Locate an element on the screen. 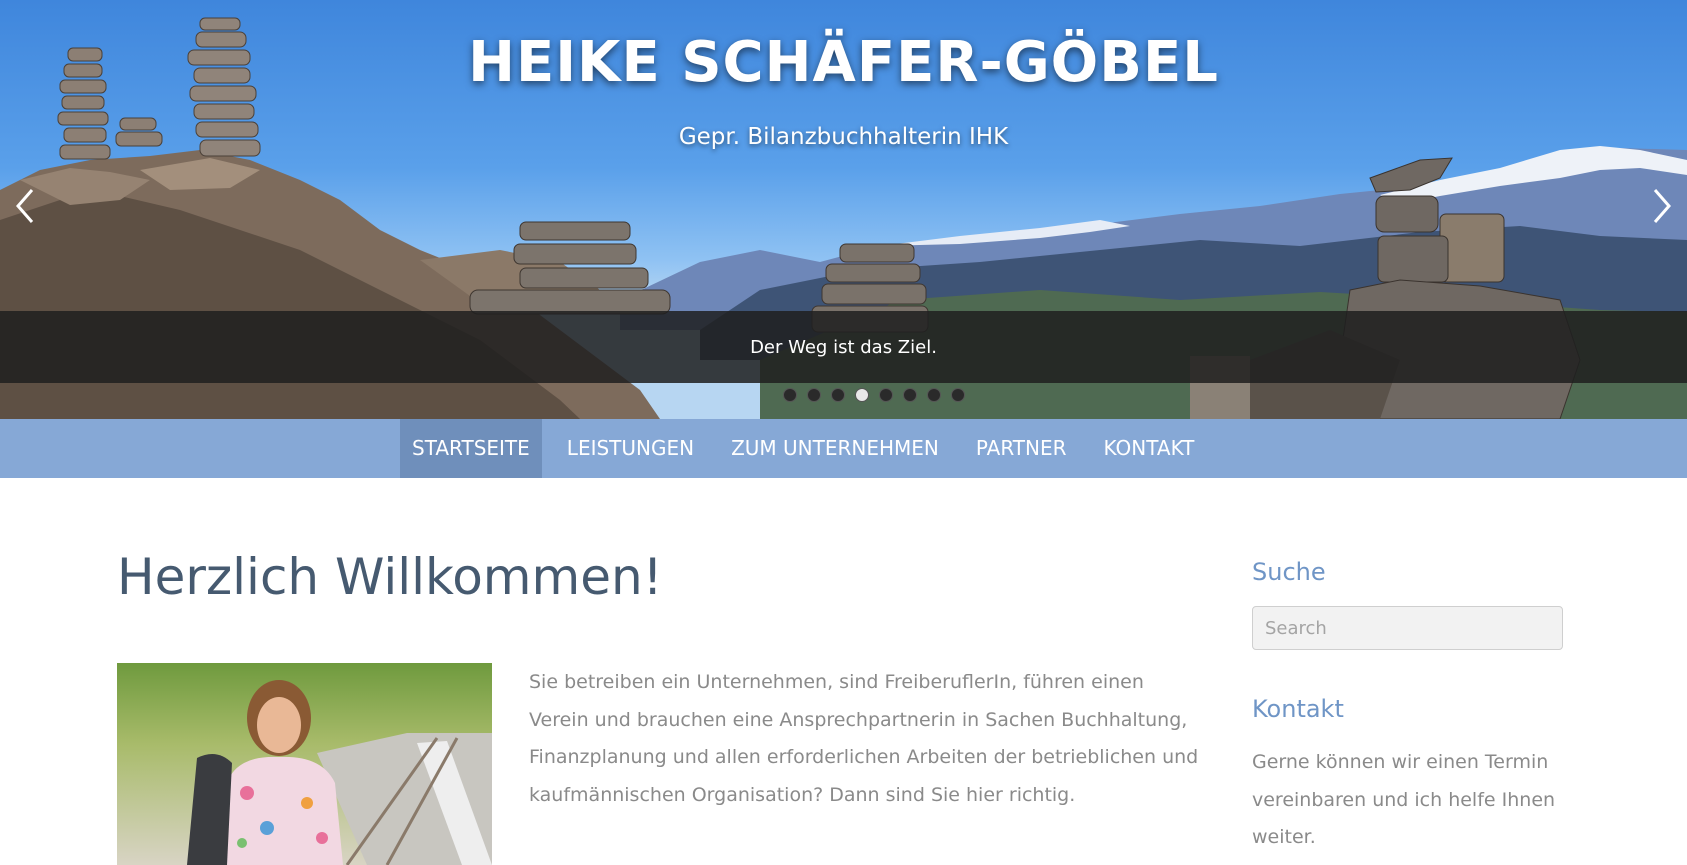  site-title: HEIKE SCHÄFER-GÖBEL is located at coordinates (843, 62).